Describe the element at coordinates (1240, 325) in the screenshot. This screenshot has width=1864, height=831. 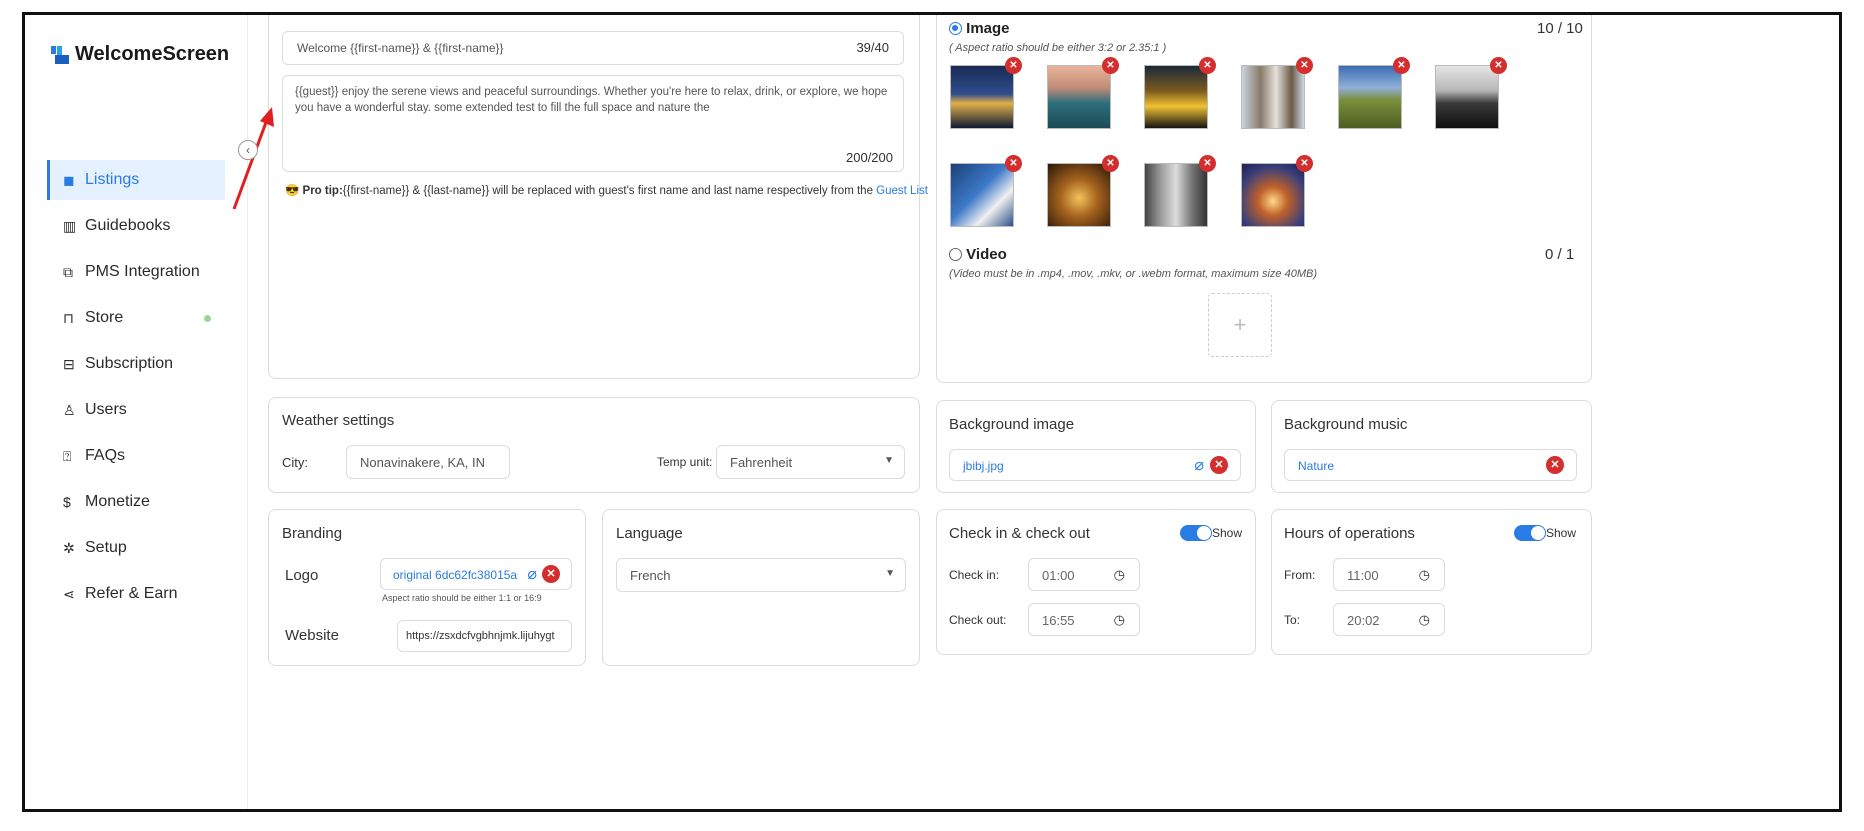
I see `video-upload-box: +` at that location.